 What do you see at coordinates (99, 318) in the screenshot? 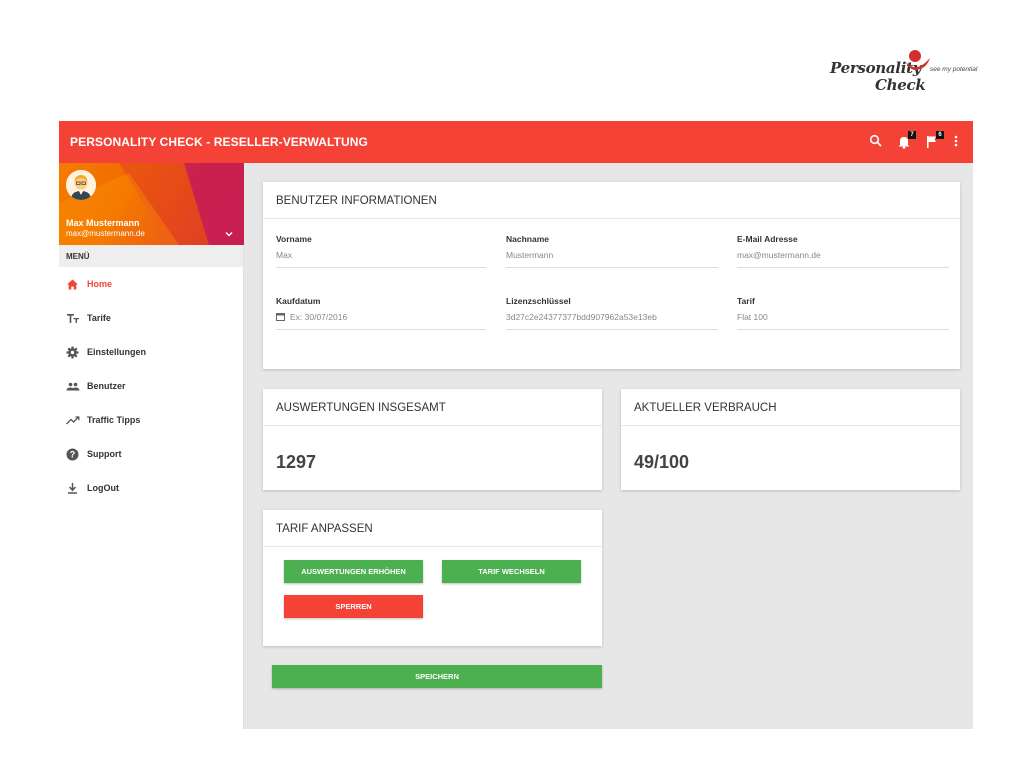
I see `sidebar-item-label: Tarife` at bounding box center [99, 318].